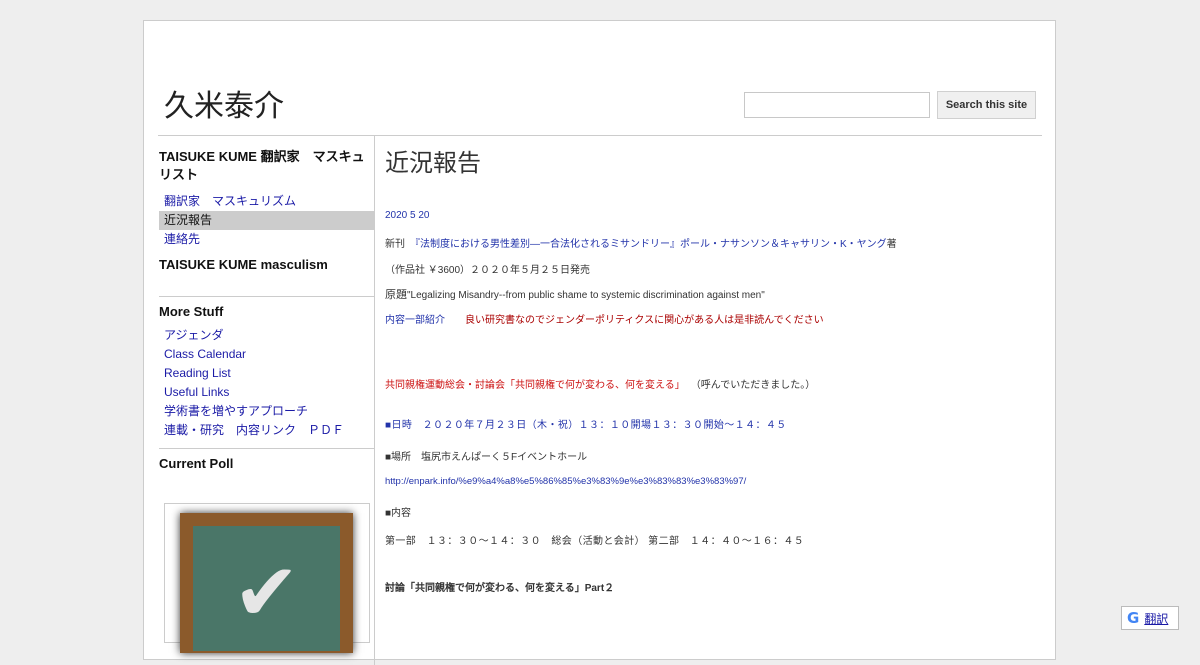 The width and height of the screenshot is (1200, 665). Describe the element at coordinates (266, 354) in the screenshot. I see `more-item-class-calendar: Class Calendar` at that location.